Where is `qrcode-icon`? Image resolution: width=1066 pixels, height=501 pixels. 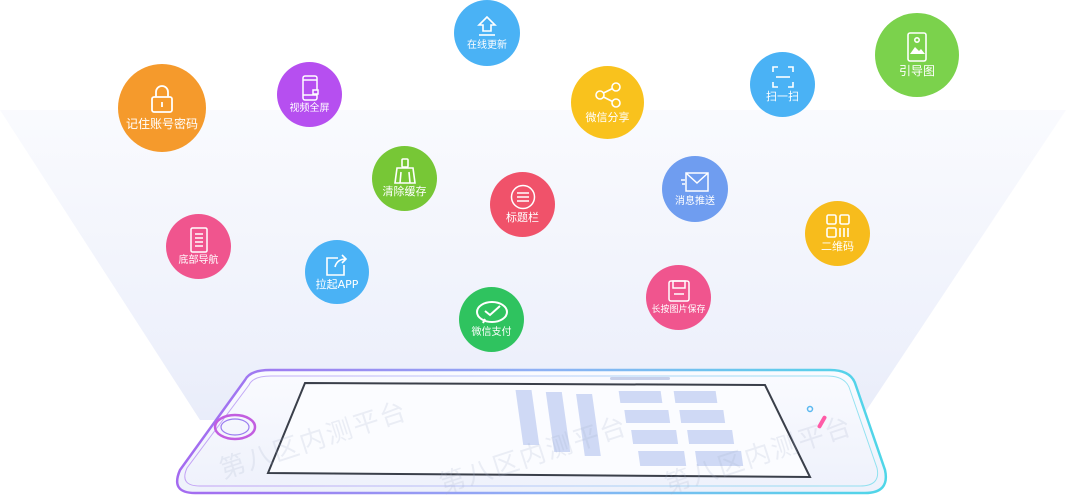 qrcode-icon is located at coordinates (838, 226).